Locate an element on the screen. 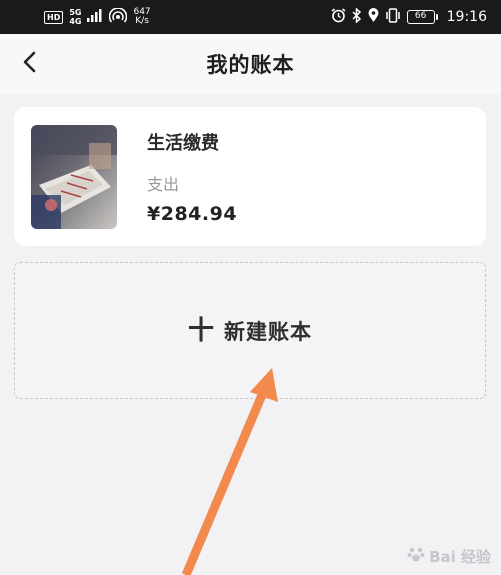 The height and width of the screenshot is (575, 501). page-title: 我的账本 is located at coordinates (250, 65).